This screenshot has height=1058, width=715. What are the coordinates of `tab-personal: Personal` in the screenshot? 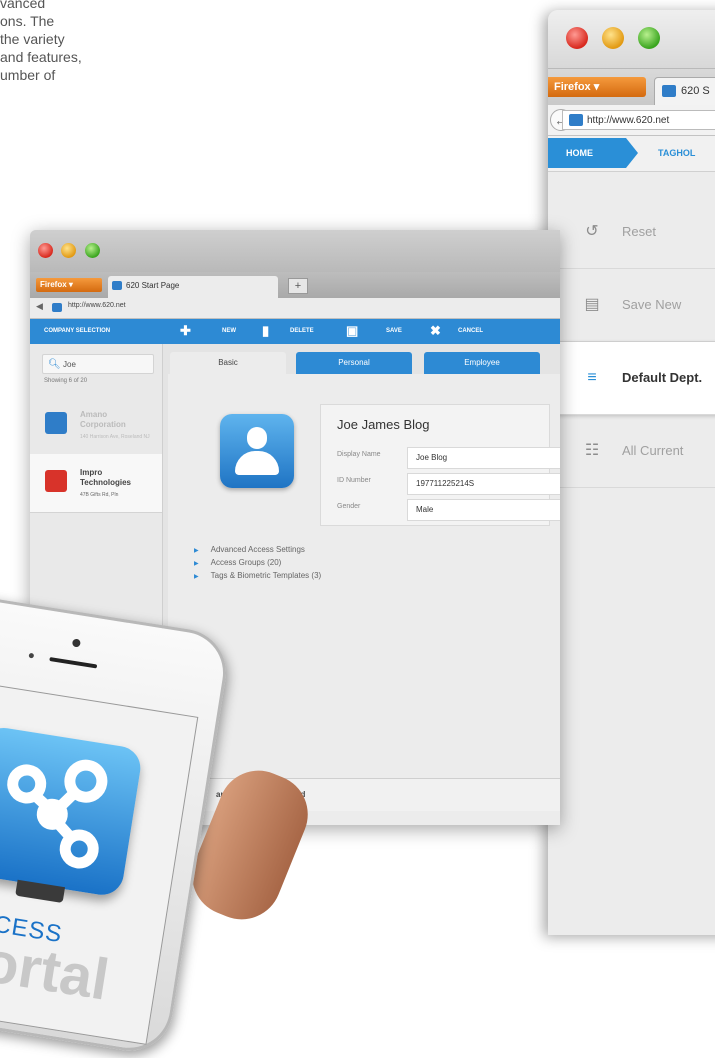 It's located at (354, 363).